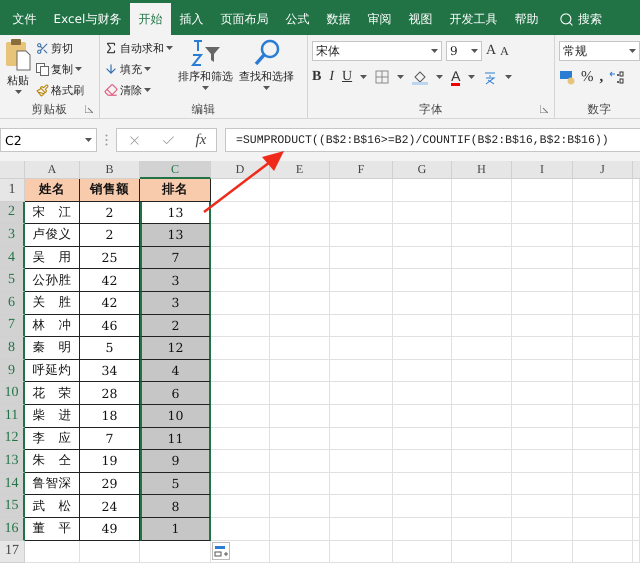 This screenshot has height=571, width=640. Describe the element at coordinates (175, 258) in the screenshot. I see `table-cell: 7` at that location.